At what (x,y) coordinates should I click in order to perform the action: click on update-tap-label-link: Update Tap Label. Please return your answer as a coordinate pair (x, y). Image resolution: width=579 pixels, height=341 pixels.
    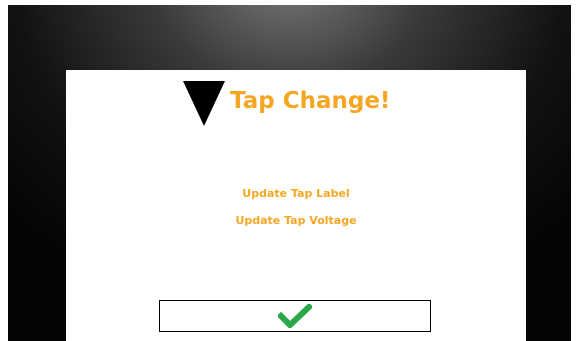
    Looking at the image, I should click on (295, 193).